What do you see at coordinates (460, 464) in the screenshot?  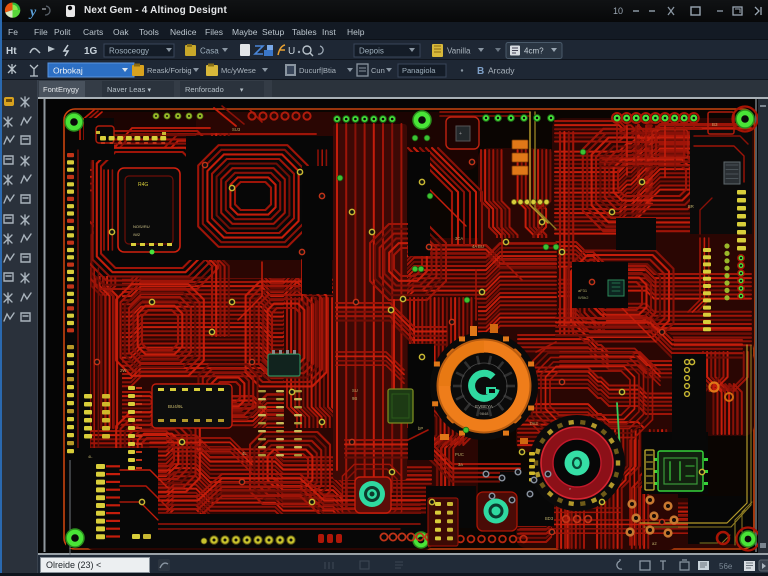 I see `svg-text: 3a` at bounding box center [460, 464].